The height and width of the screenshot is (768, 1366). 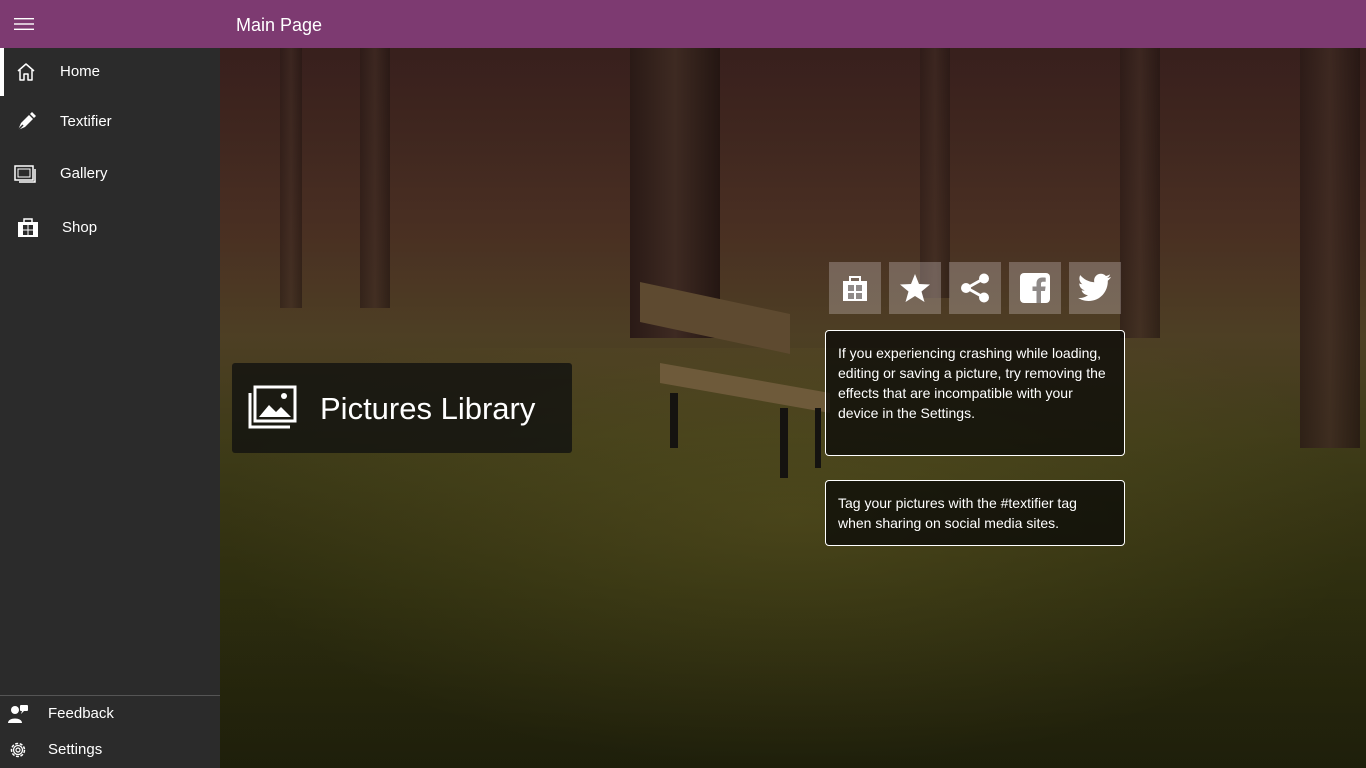 I want to click on sidebar-item-label: Feedback, so click(x=81, y=713).